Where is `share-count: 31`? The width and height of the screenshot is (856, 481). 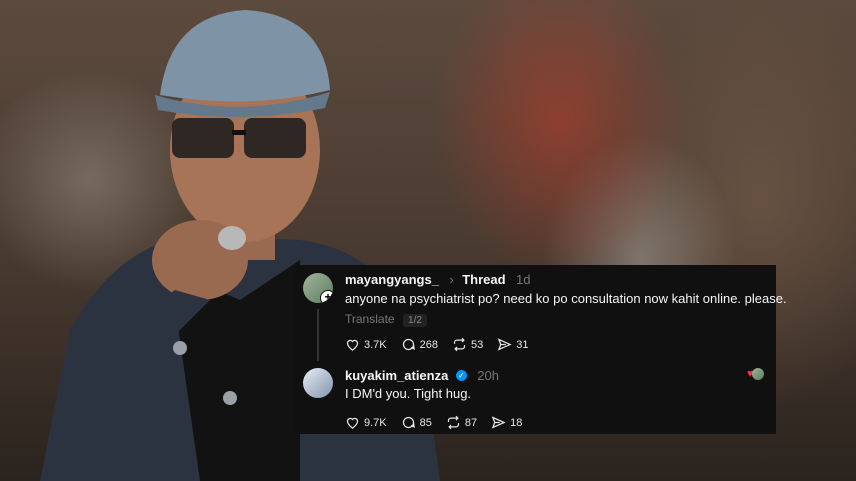 share-count: 31 is located at coordinates (522, 344).